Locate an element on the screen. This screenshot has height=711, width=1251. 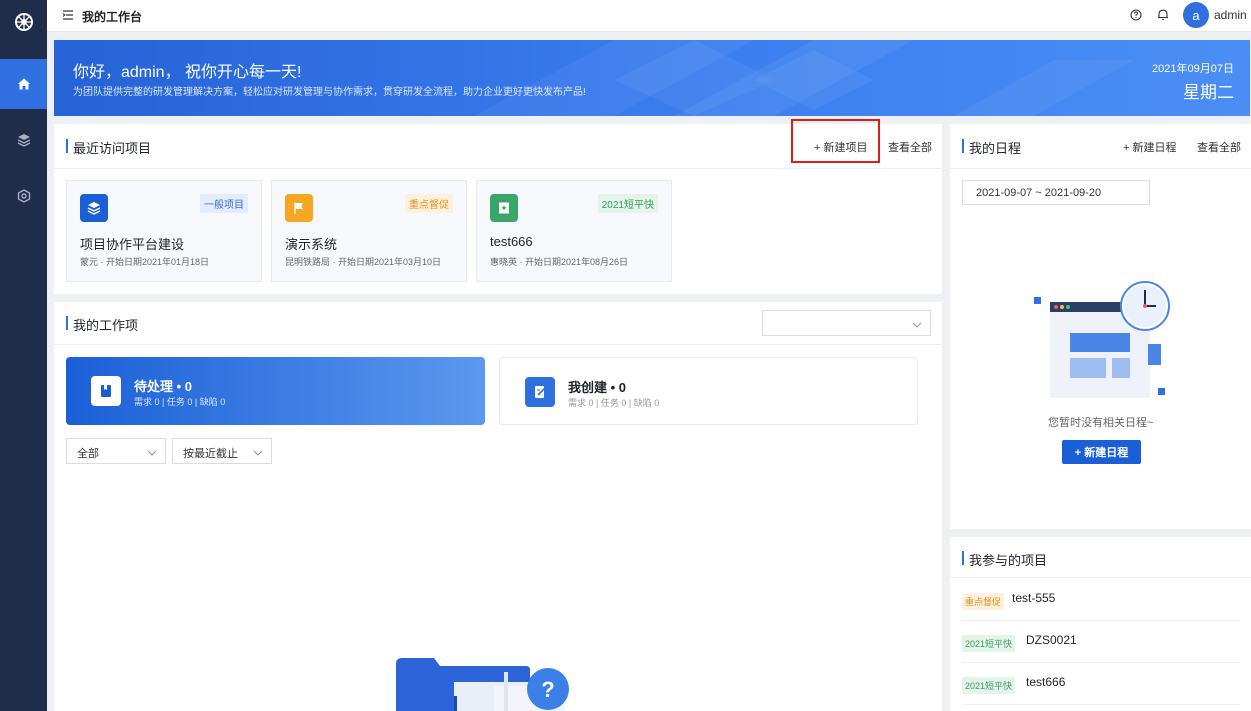
page-title: 我的工作台 is located at coordinates (112, 17).